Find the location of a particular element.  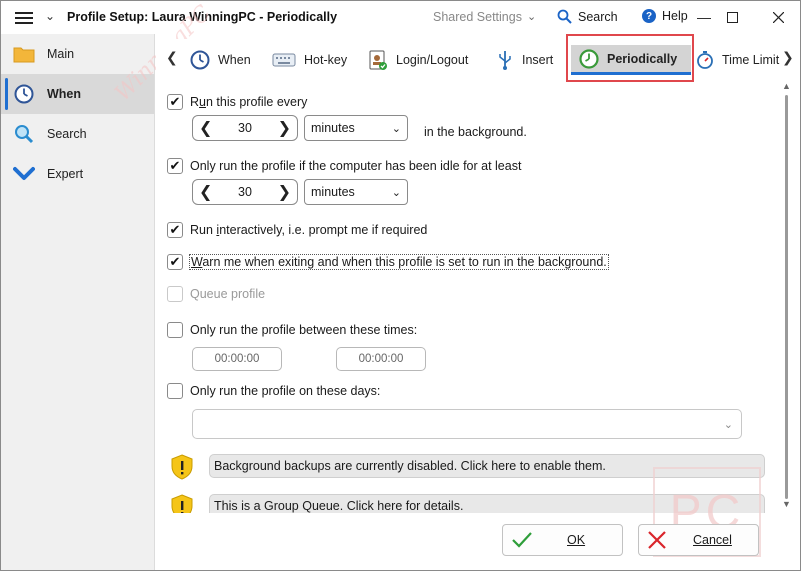

clock-icon is located at coordinates (24, 94).